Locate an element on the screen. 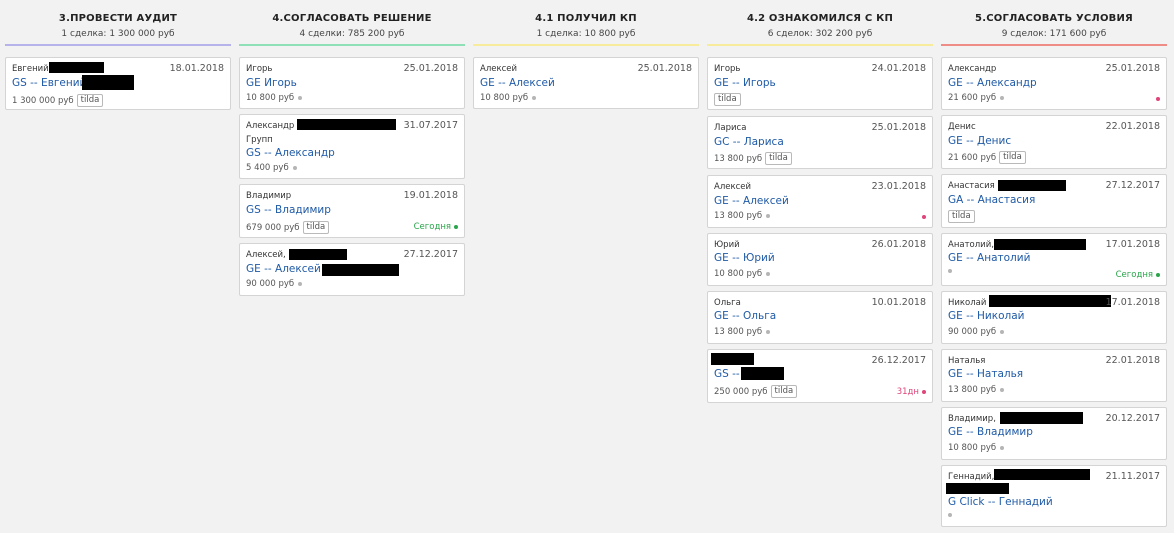 The image size is (1174, 533). column-title: 5.СОГЛАСОВАТЬ УСЛОВИЯ is located at coordinates (1054, 18).